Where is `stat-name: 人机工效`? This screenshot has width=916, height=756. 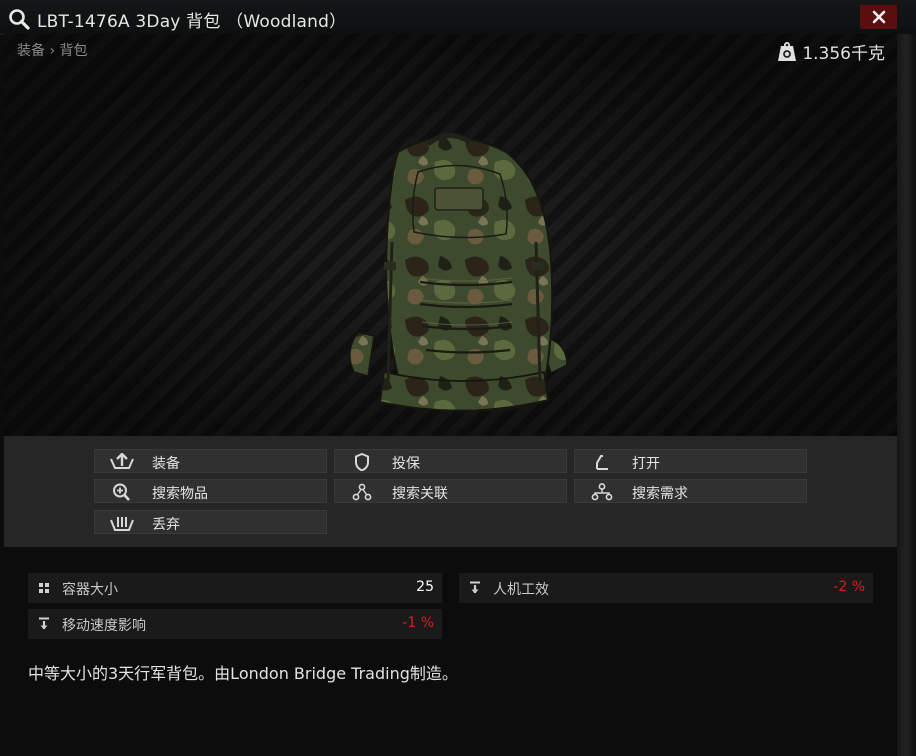 stat-name: 人机工效 is located at coordinates (521, 590).